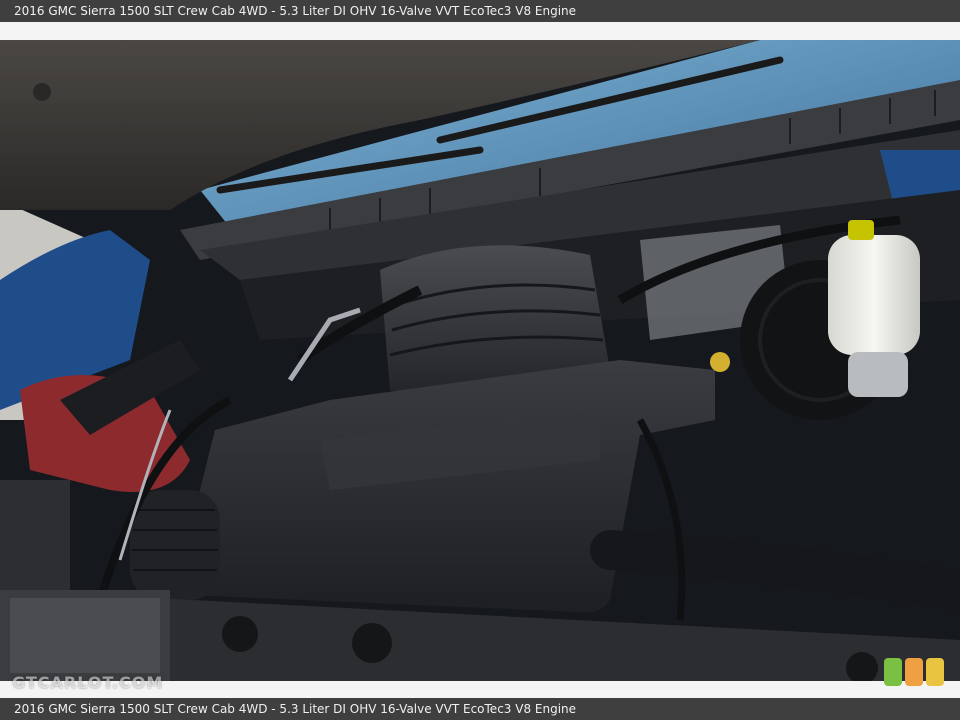 This screenshot has width=960, height=720. Describe the element at coordinates (935, 672) in the screenshot. I see `badge-yellow` at that location.